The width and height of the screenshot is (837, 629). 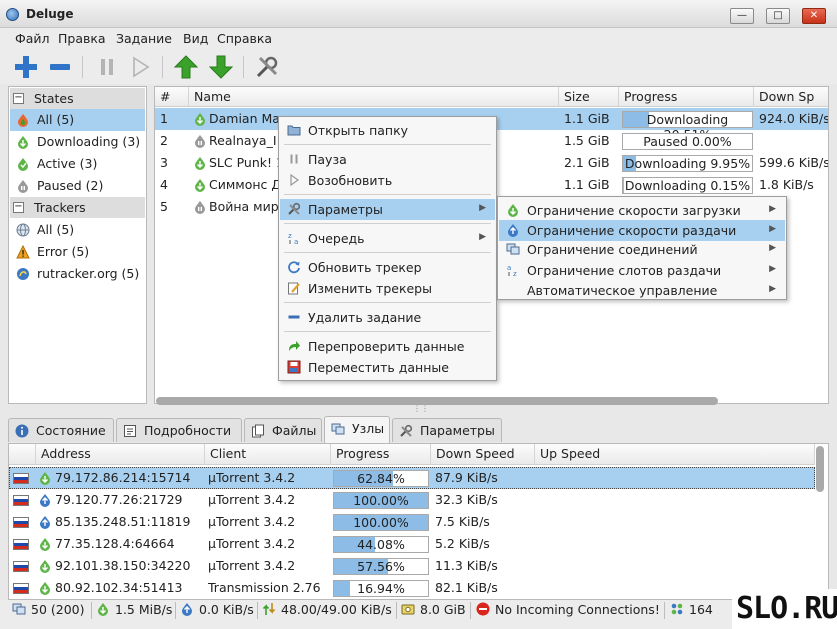 I want to click on tab-options: Параметры, so click(x=447, y=430).